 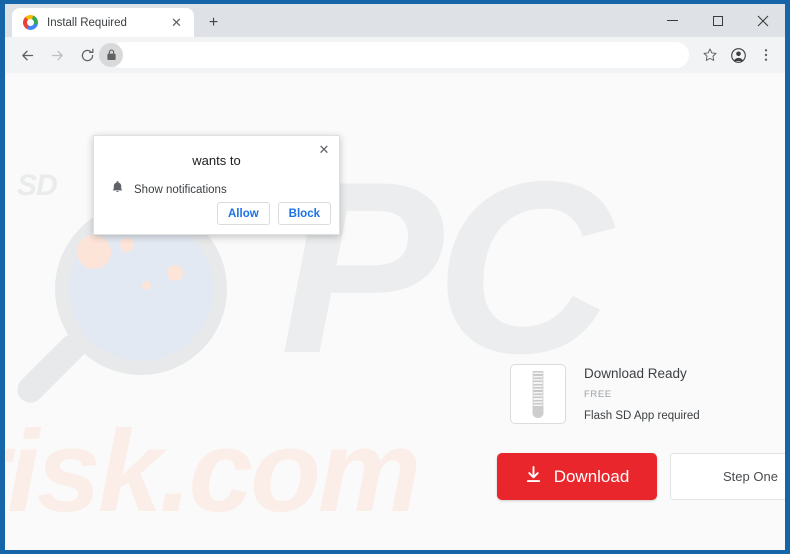 What do you see at coordinates (87, 22) in the screenshot?
I see `tab-title: Install Required` at bounding box center [87, 22].